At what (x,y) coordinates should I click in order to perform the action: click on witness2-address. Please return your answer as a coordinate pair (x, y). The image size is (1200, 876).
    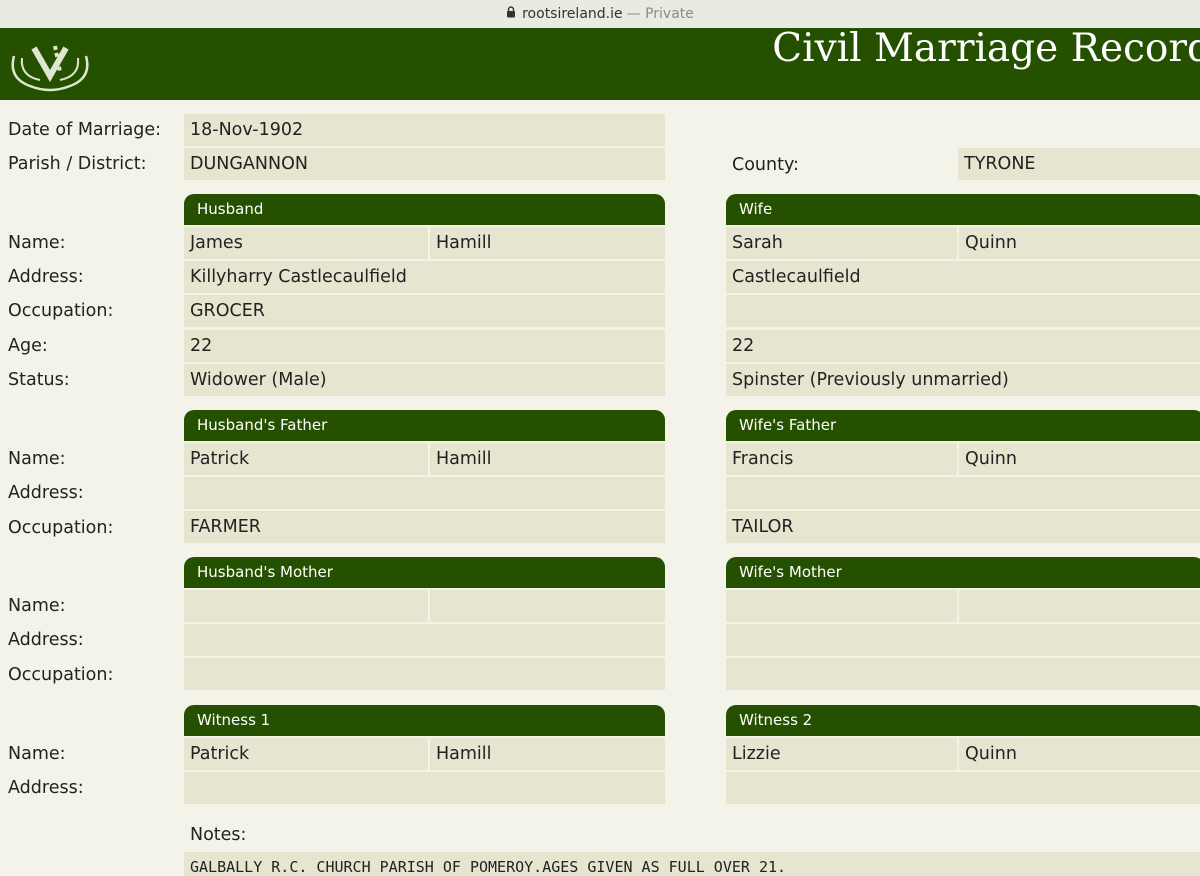
    Looking at the image, I should click on (963, 788).